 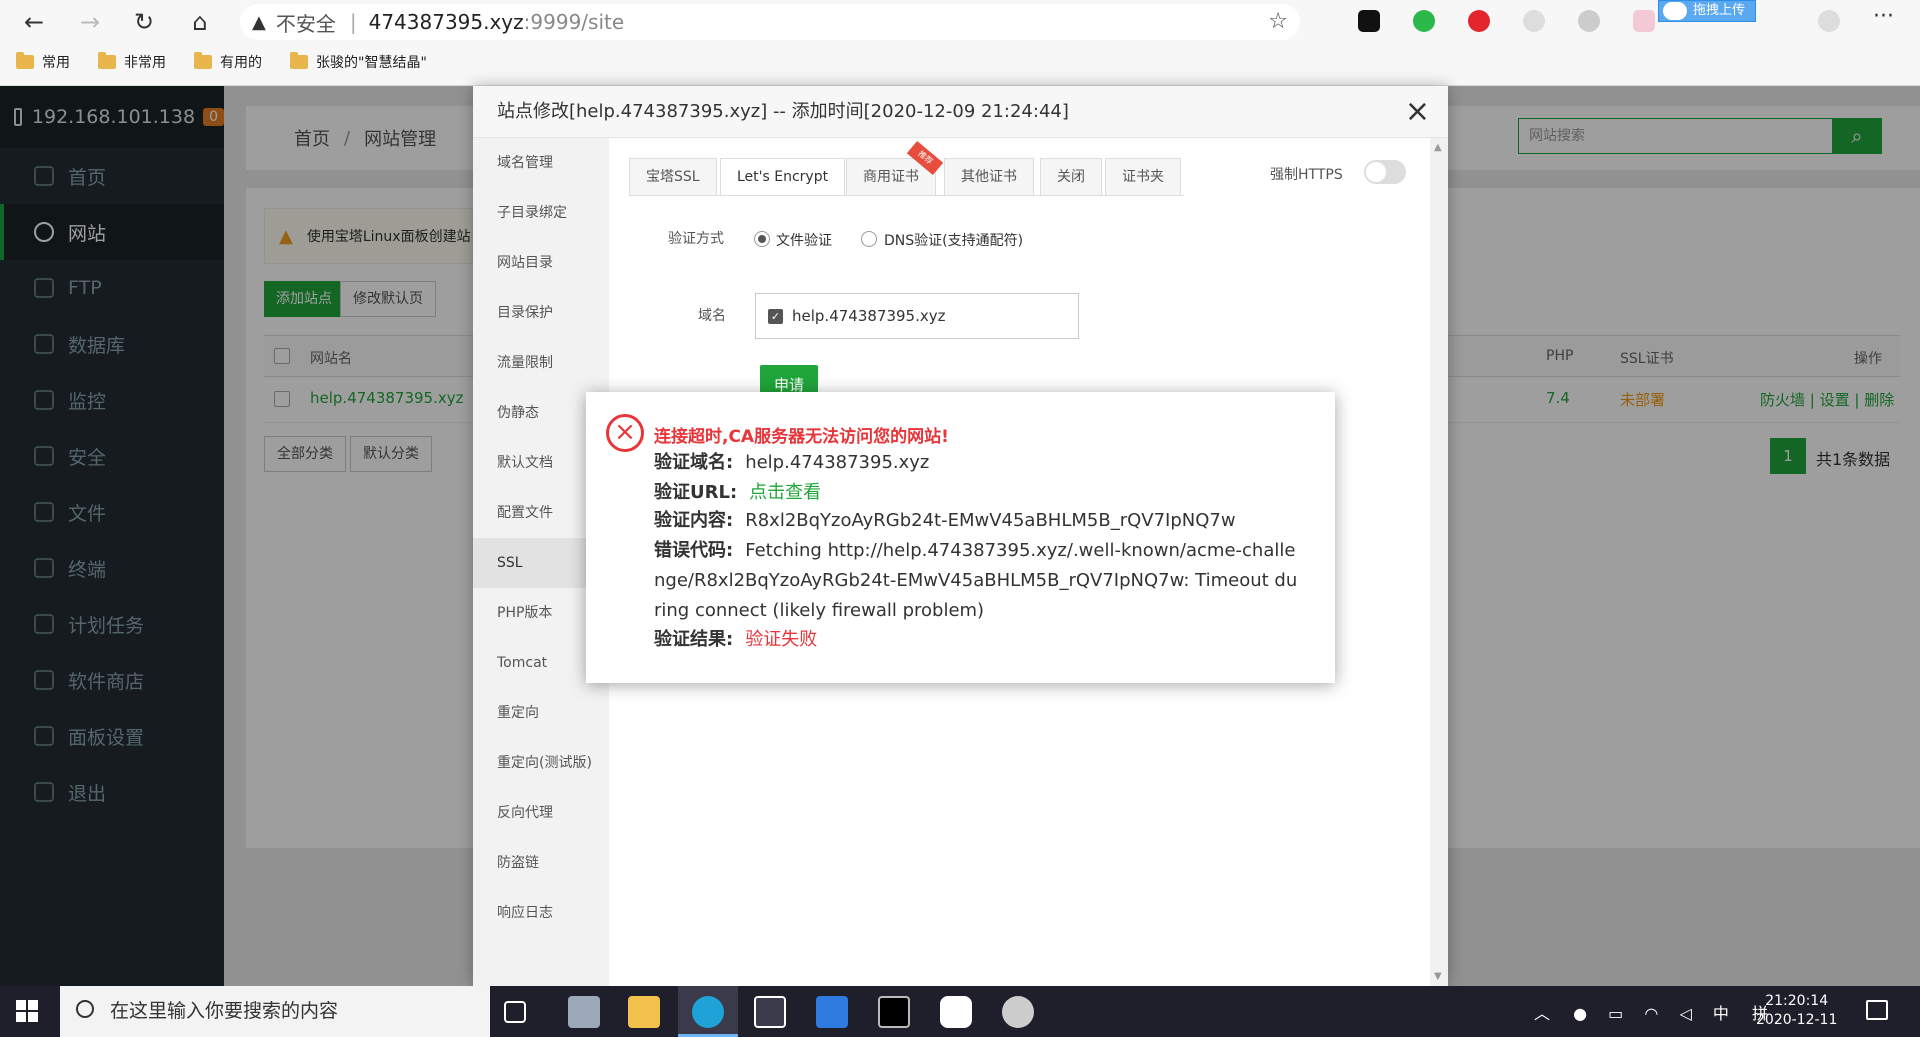 I want to click on file-explorer-icon, so click(x=644, y=1012).